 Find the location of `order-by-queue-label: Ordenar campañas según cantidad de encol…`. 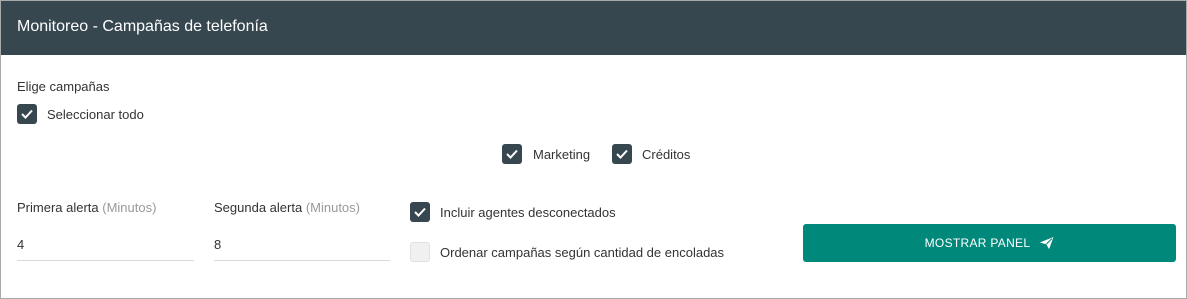

order-by-queue-label: Ordenar campañas según cantidad de encol… is located at coordinates (582, 252).